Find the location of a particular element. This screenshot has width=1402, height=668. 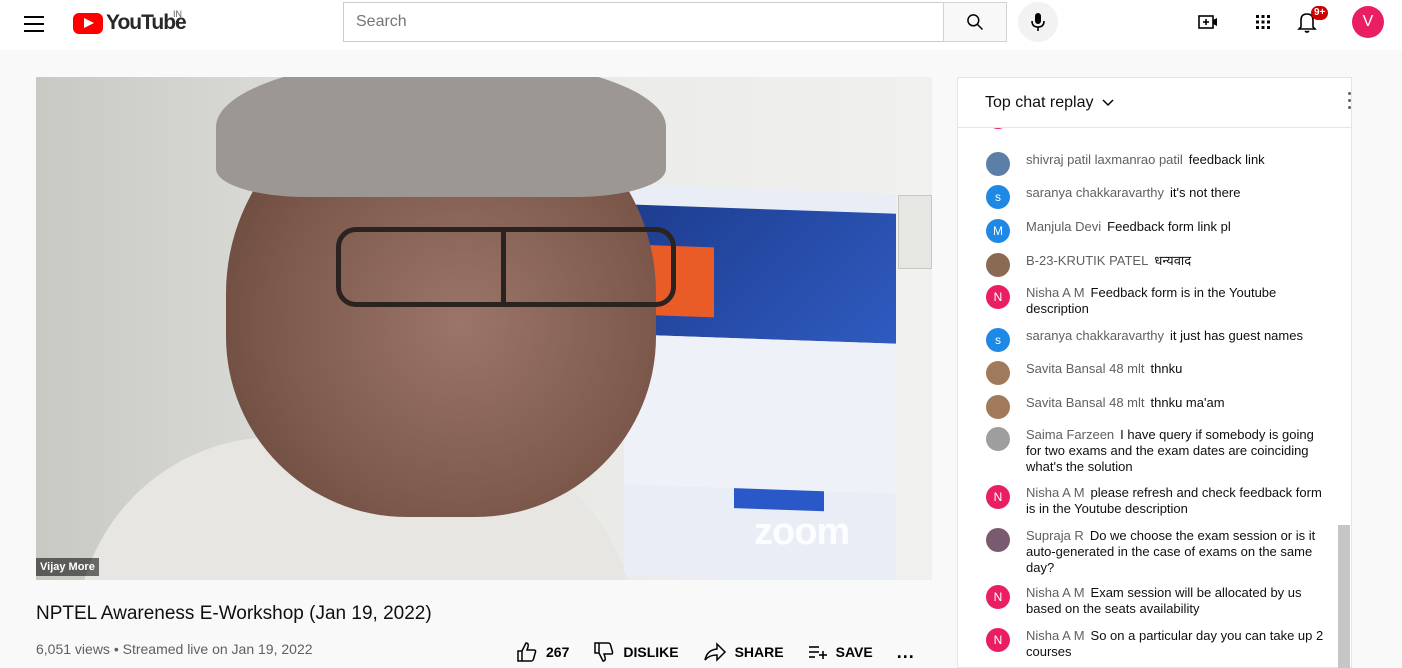

chat-mode-label: Top chat replay is located at coordinates (1039, 102).